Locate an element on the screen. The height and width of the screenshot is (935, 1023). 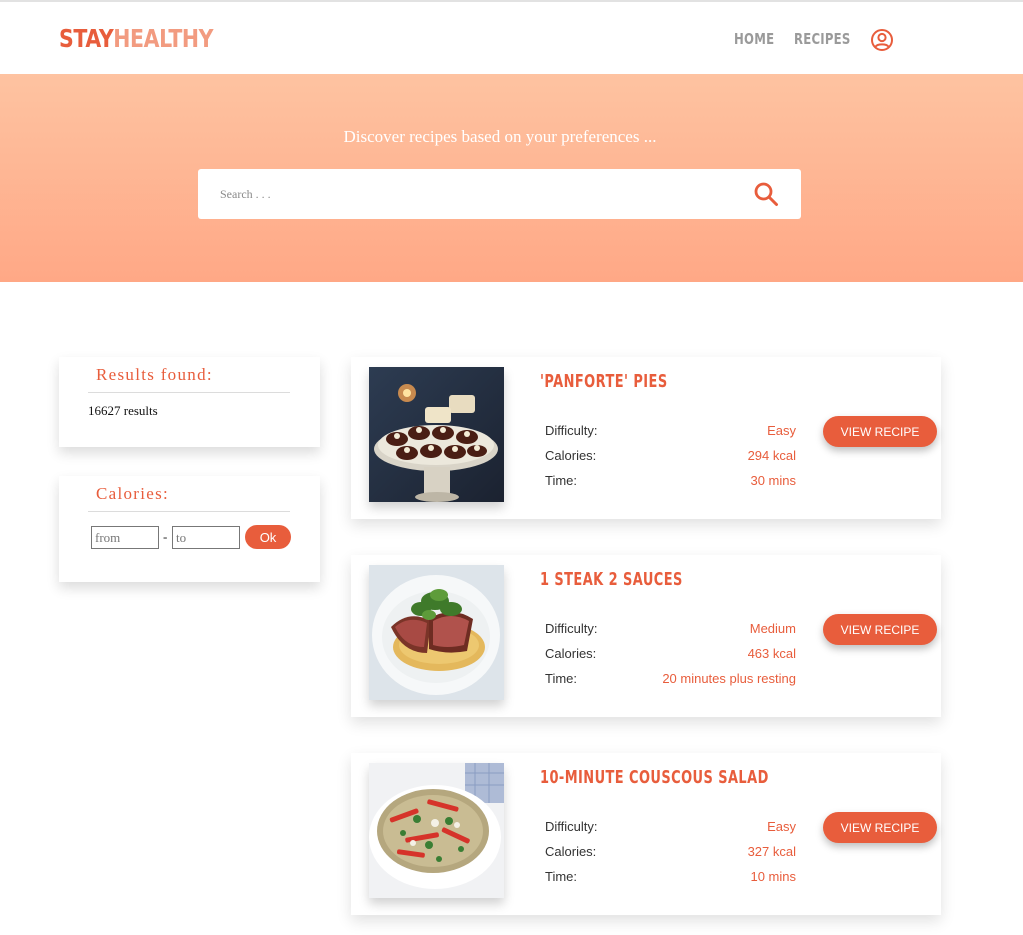
results-divider is located at coordinates (189, 392).